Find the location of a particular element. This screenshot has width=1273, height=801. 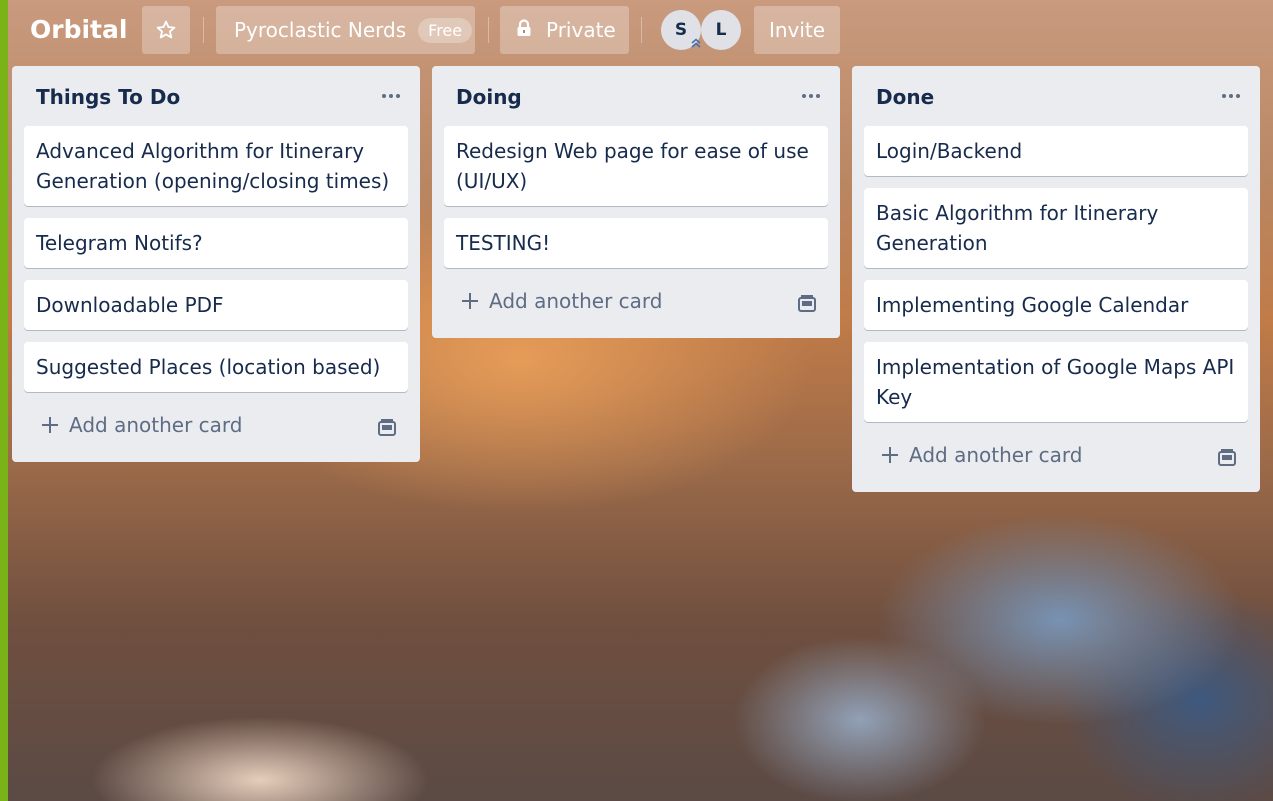

card: TESTING! is located at coordinates (636, 243).